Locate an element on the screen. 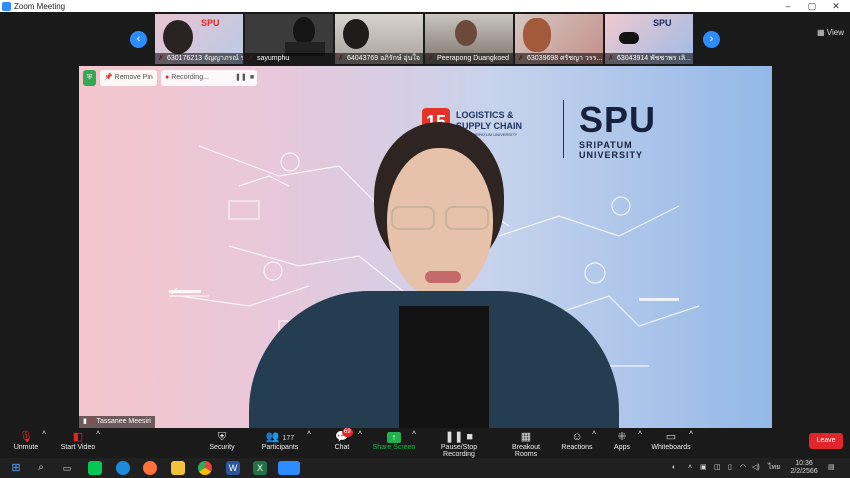  clock: 10:36 2/2/2566 is located at coordinates (804, 468).